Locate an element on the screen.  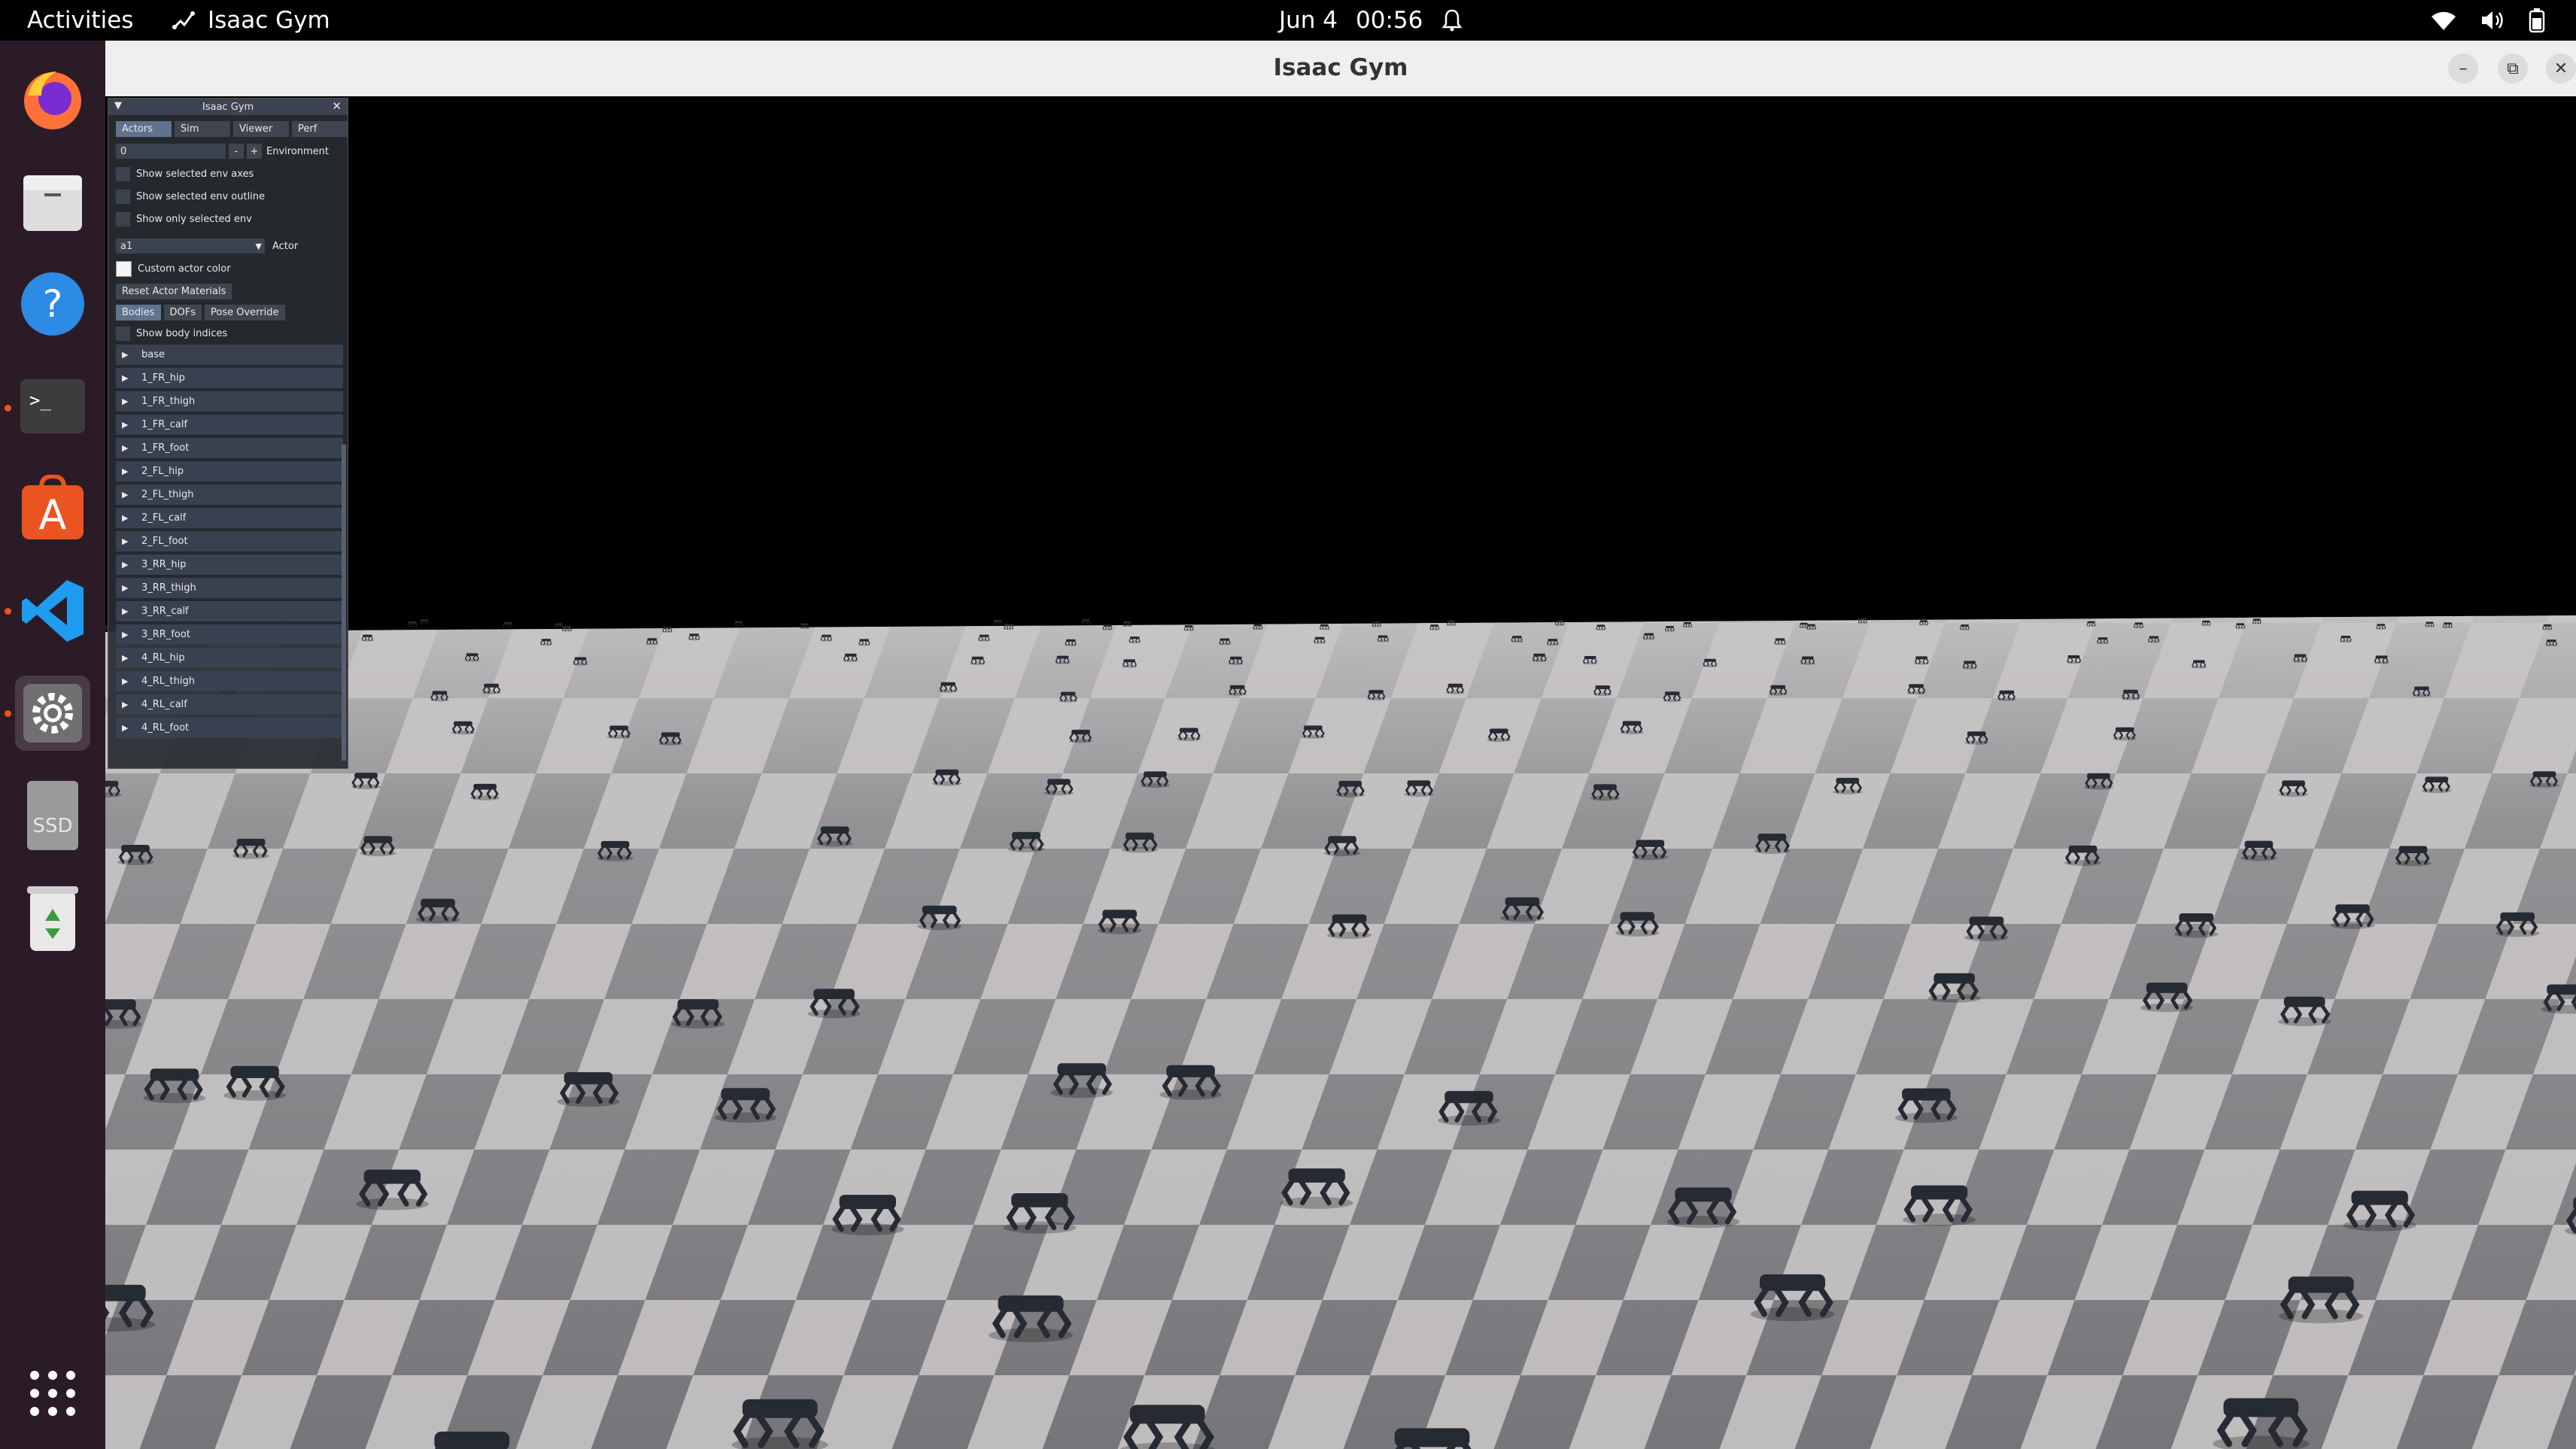
body-row: ▶ 2_FL_calf is located at coordinates (230, 518).